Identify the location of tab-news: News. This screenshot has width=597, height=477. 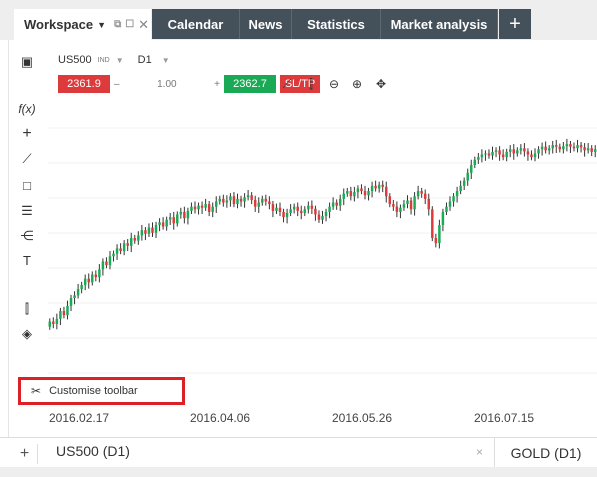
(266, 24).